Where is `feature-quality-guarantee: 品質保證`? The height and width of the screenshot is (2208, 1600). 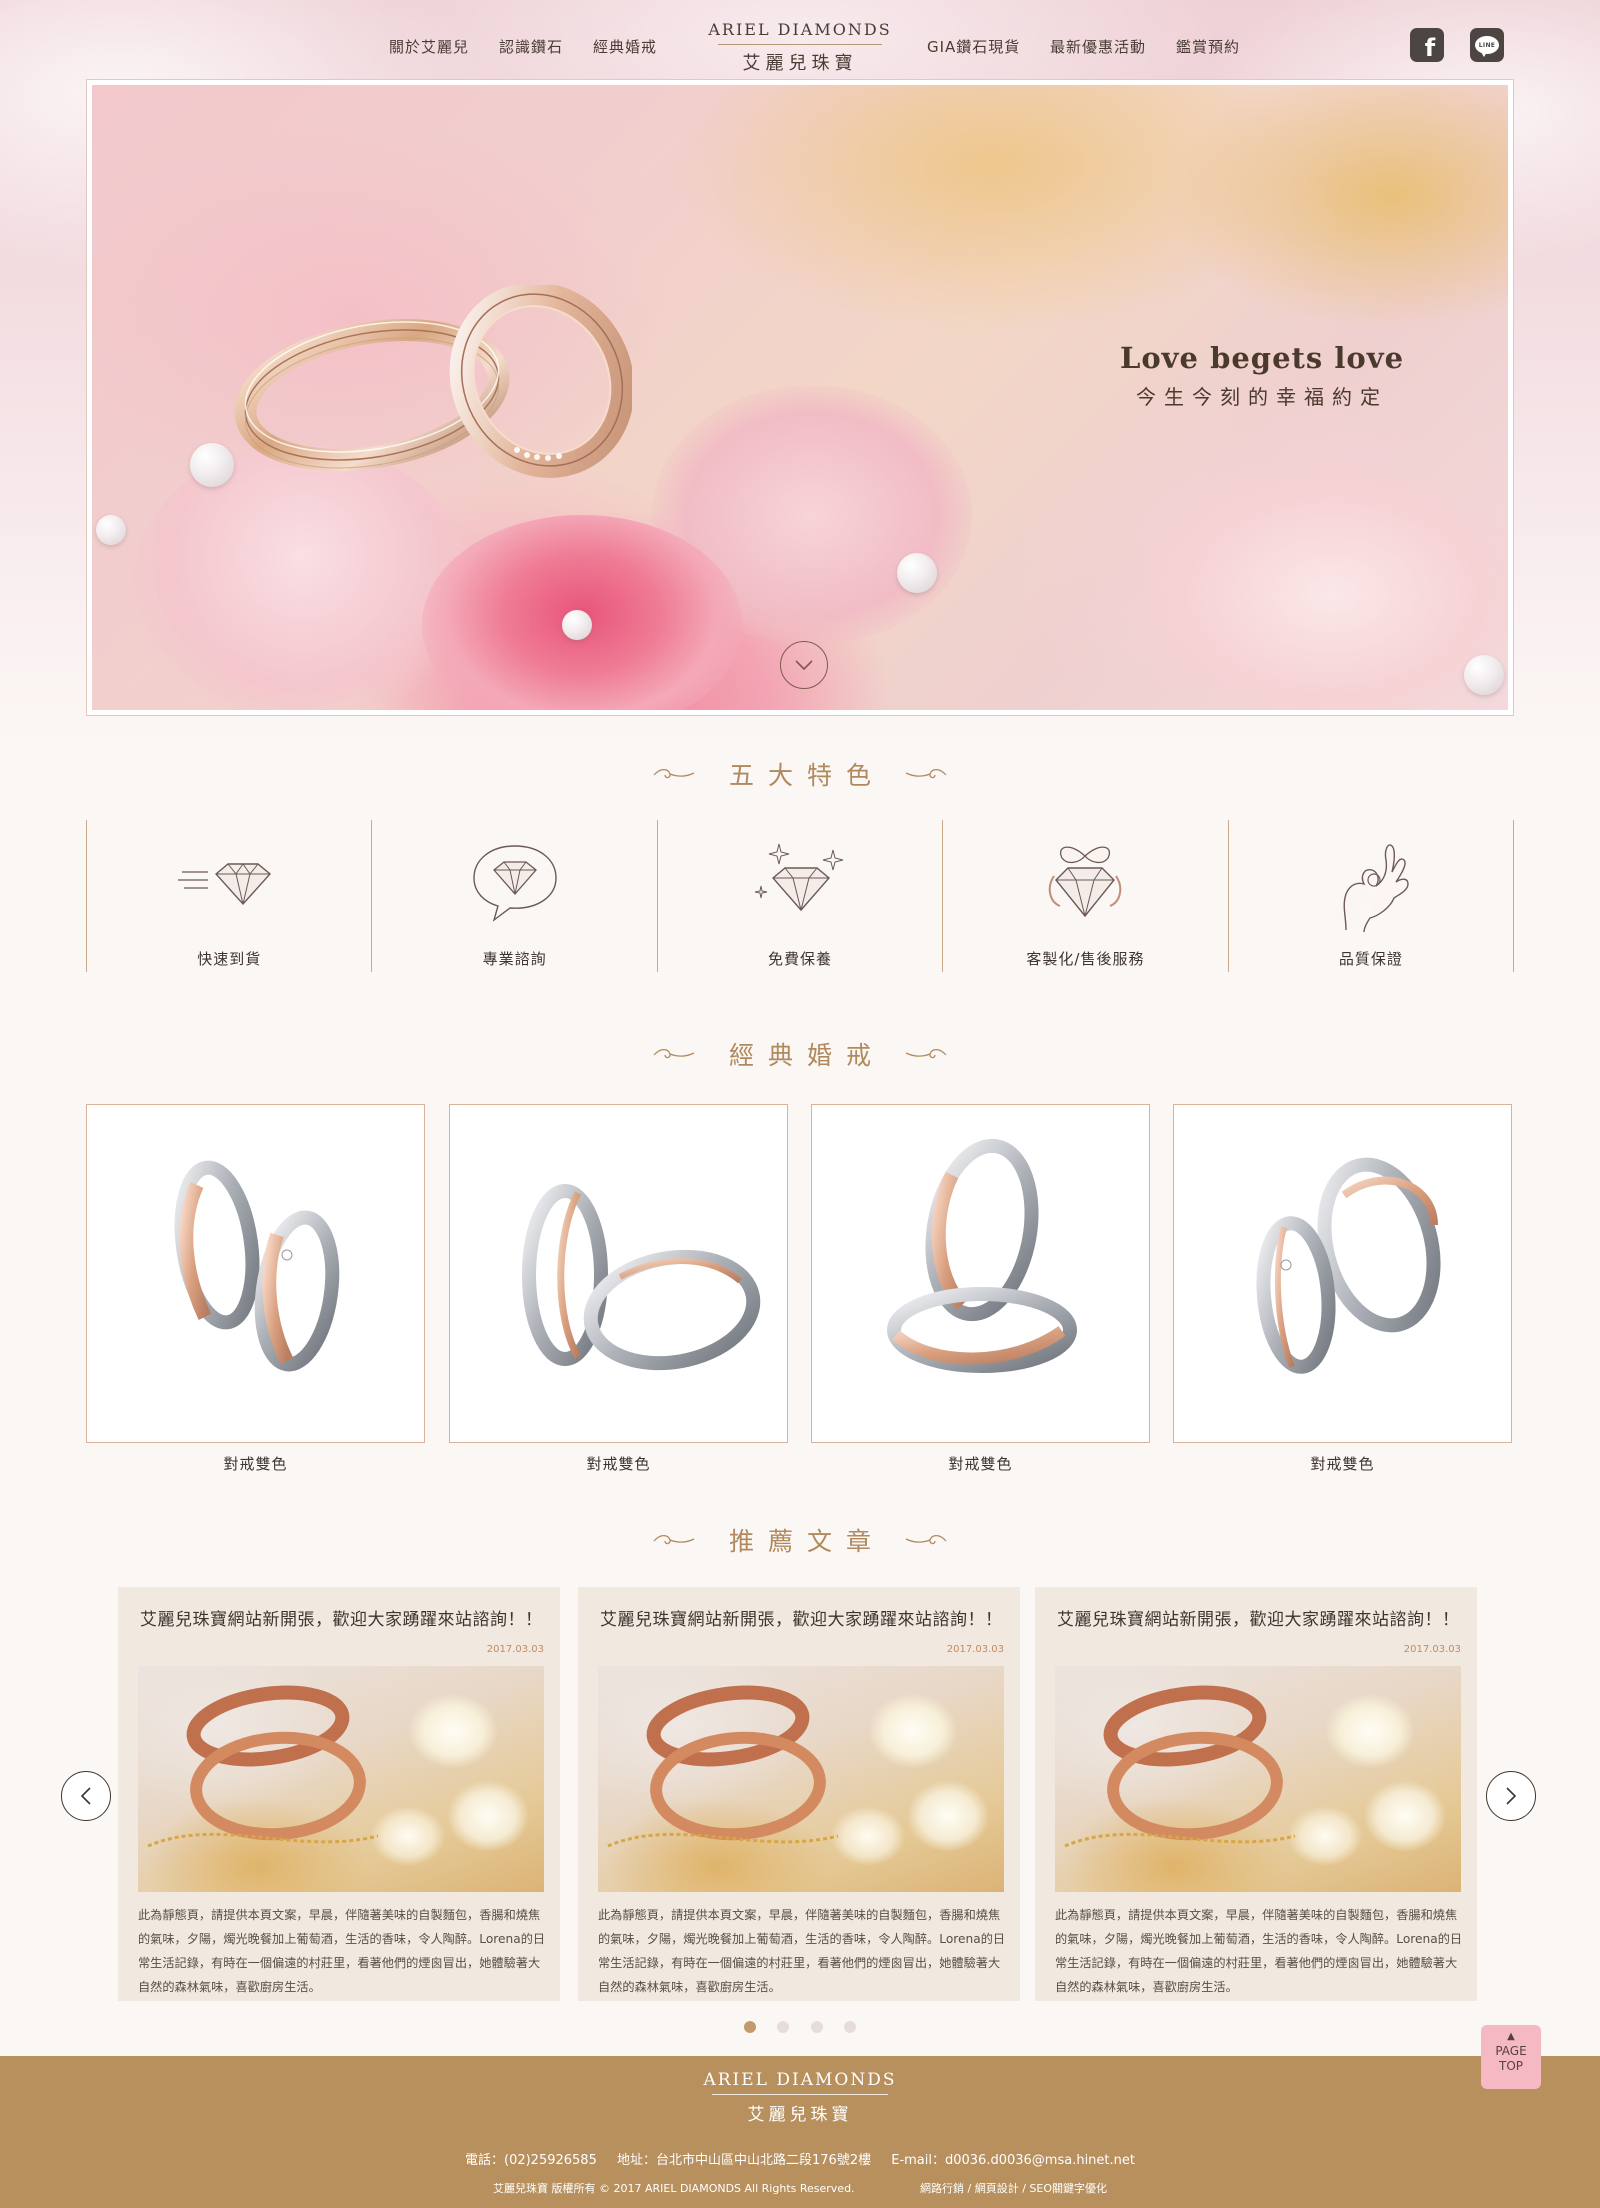 feature-quality-guarantee: 品質保證 is located at coordinates (1371, 896).